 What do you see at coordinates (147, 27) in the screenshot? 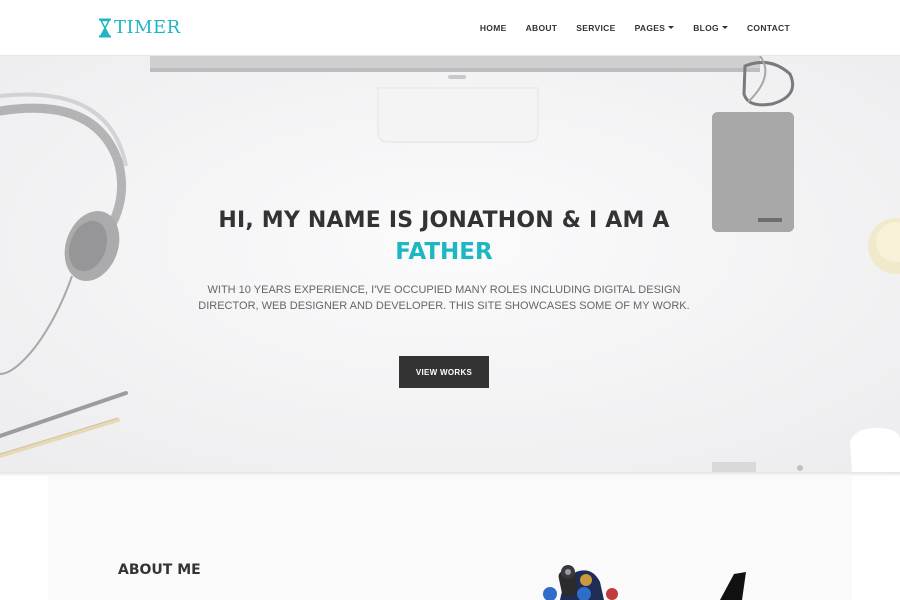
I see `brand-name: TIMER` at bounding box center [147, 27].